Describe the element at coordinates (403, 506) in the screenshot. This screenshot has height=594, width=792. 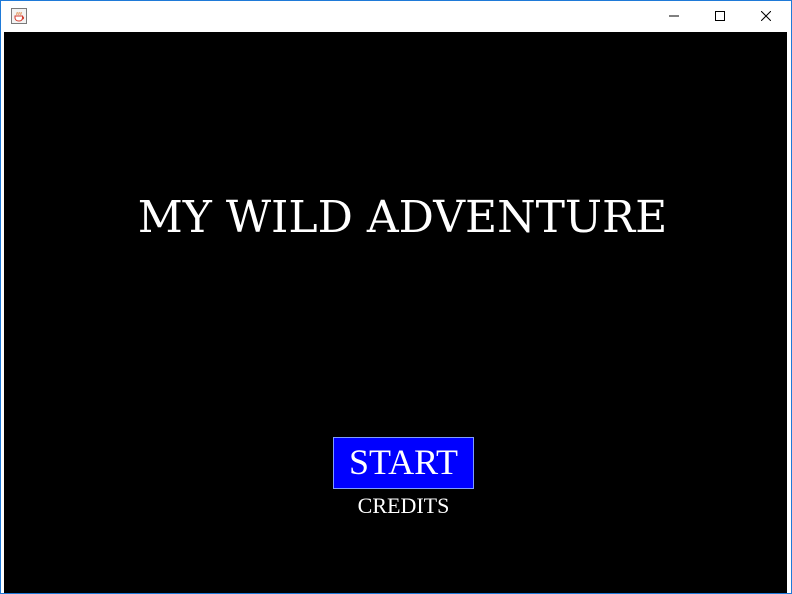
I see `credits-button: CREDITS` at that location.